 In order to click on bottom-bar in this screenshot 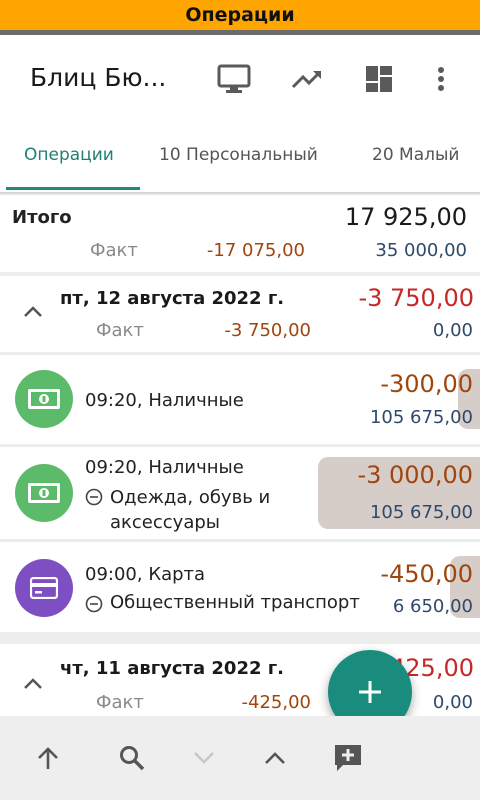, I will do `click(240, 758)`.